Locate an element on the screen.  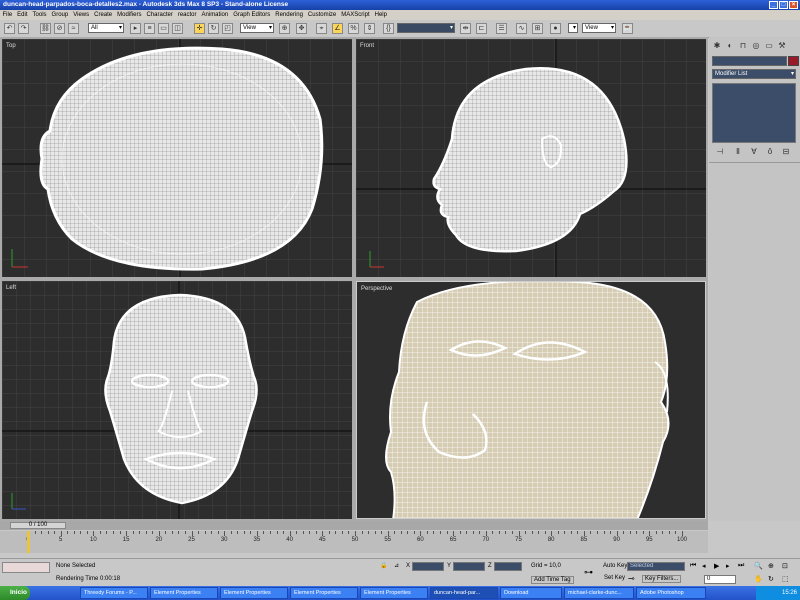
redo-icon: ↷ is located at coordinates (23, 28).